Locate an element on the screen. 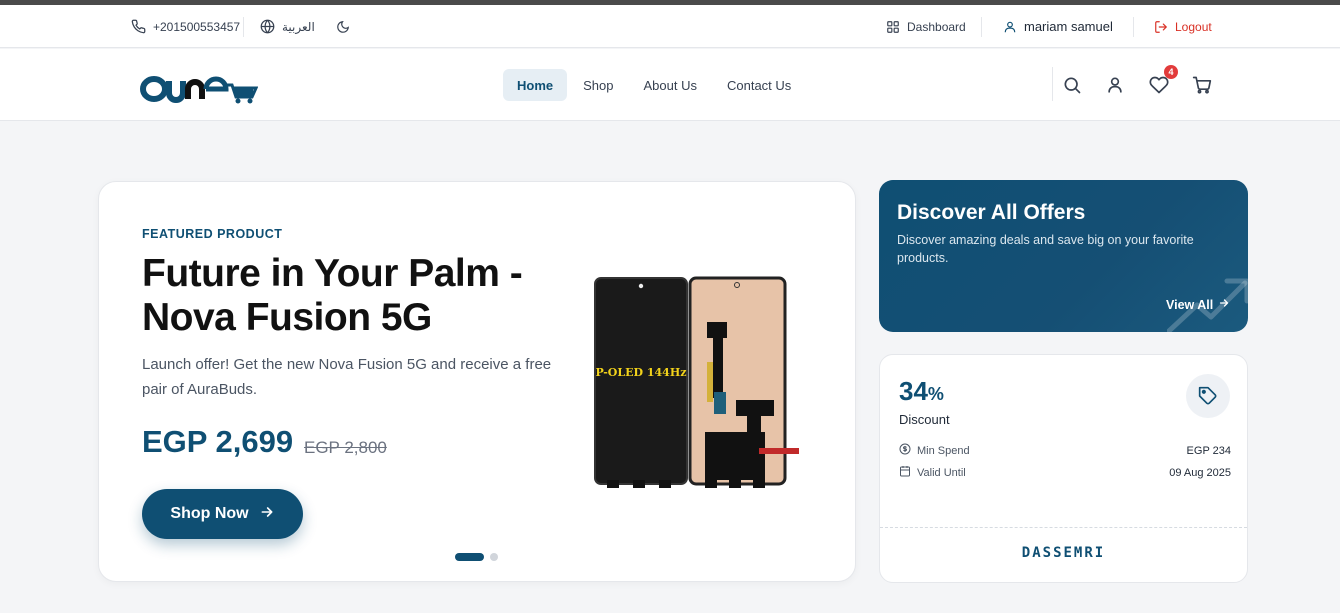  phone-icon is located at coordinates (138, 26).